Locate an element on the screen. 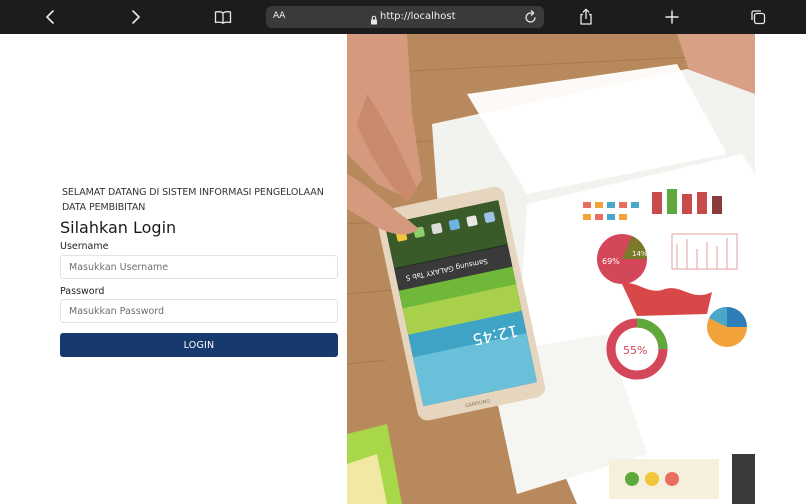  address-bar: AA http://localhost is located at coordinates (405, 17).